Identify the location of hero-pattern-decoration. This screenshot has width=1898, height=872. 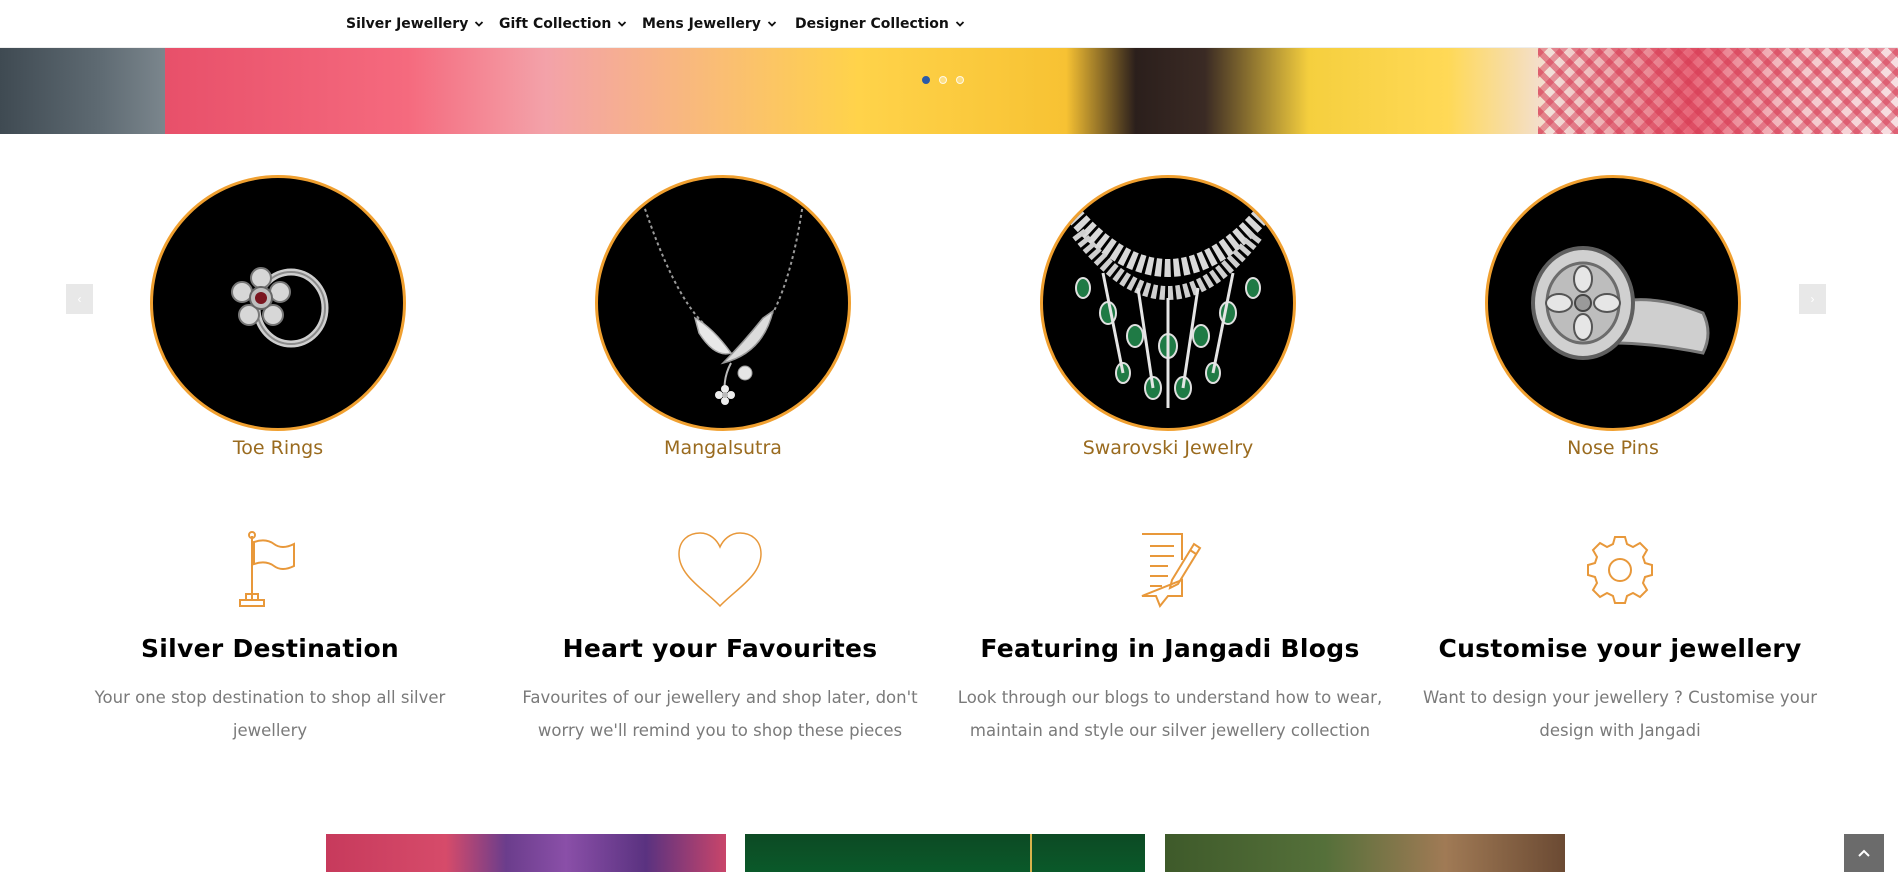
(1718, 91).